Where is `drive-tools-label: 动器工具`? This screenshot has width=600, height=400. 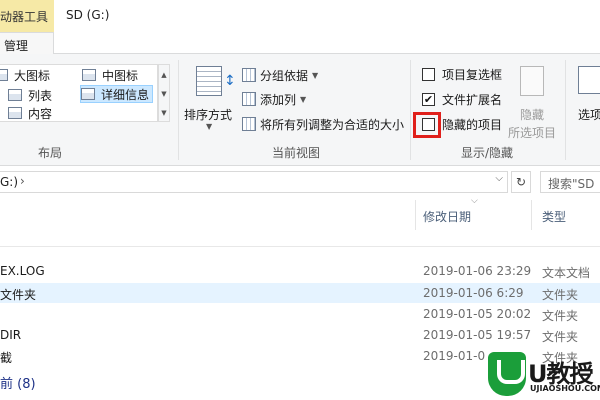
drive-tools-label: 动器工具 is located at coordinates (24, 17).